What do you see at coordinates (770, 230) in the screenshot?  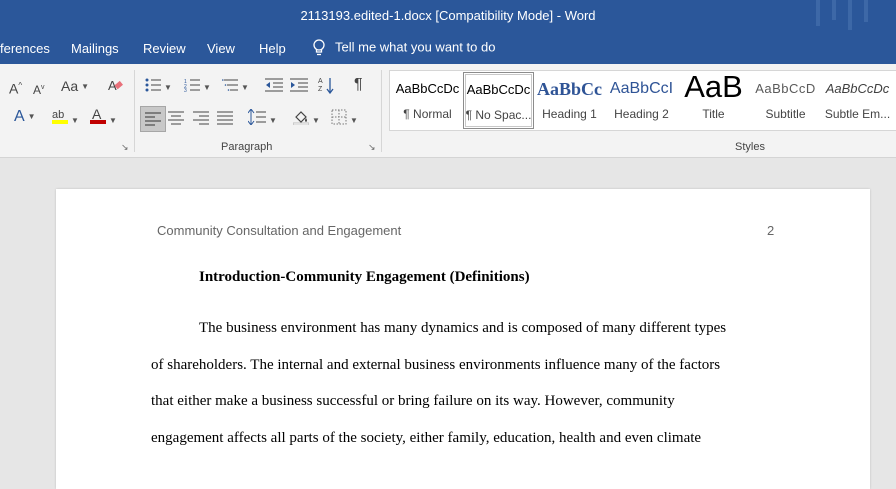 I see `page-number: 2` at bounding box center [770, 230].